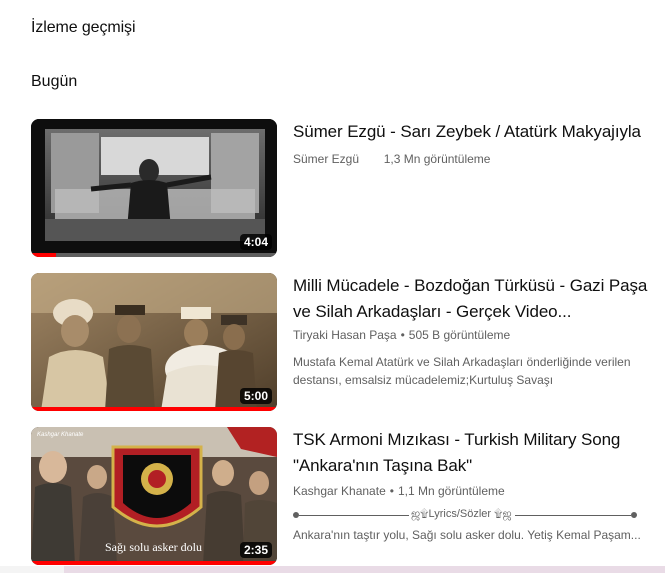 Image resolution: width=665 pixels, height=573 pixels. Describe the element at coordinates (461, 515) in the screenshot. I see `lyrics-label: ஜ۩Lyrics/Sözler ۩ஜ` at that location.